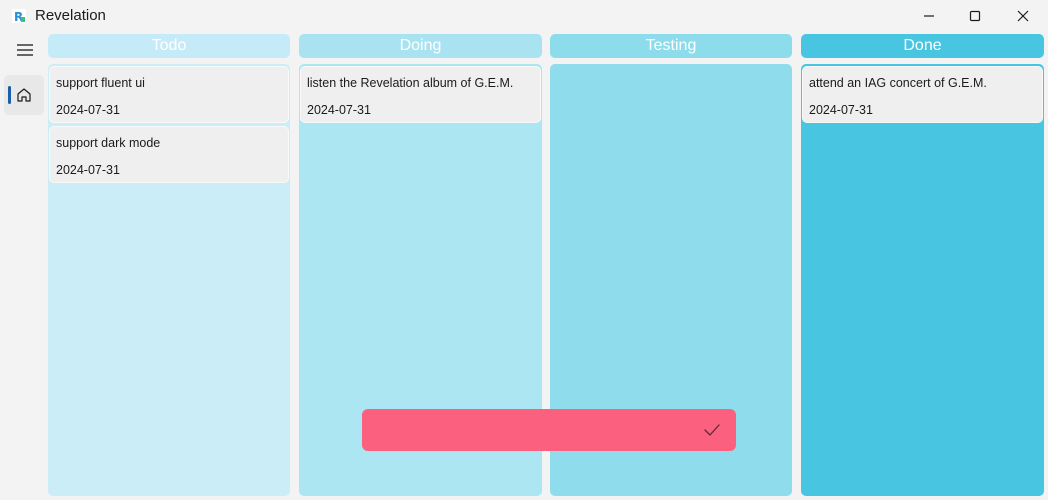  I want to click on hamburger-icon, so click(25, 50).